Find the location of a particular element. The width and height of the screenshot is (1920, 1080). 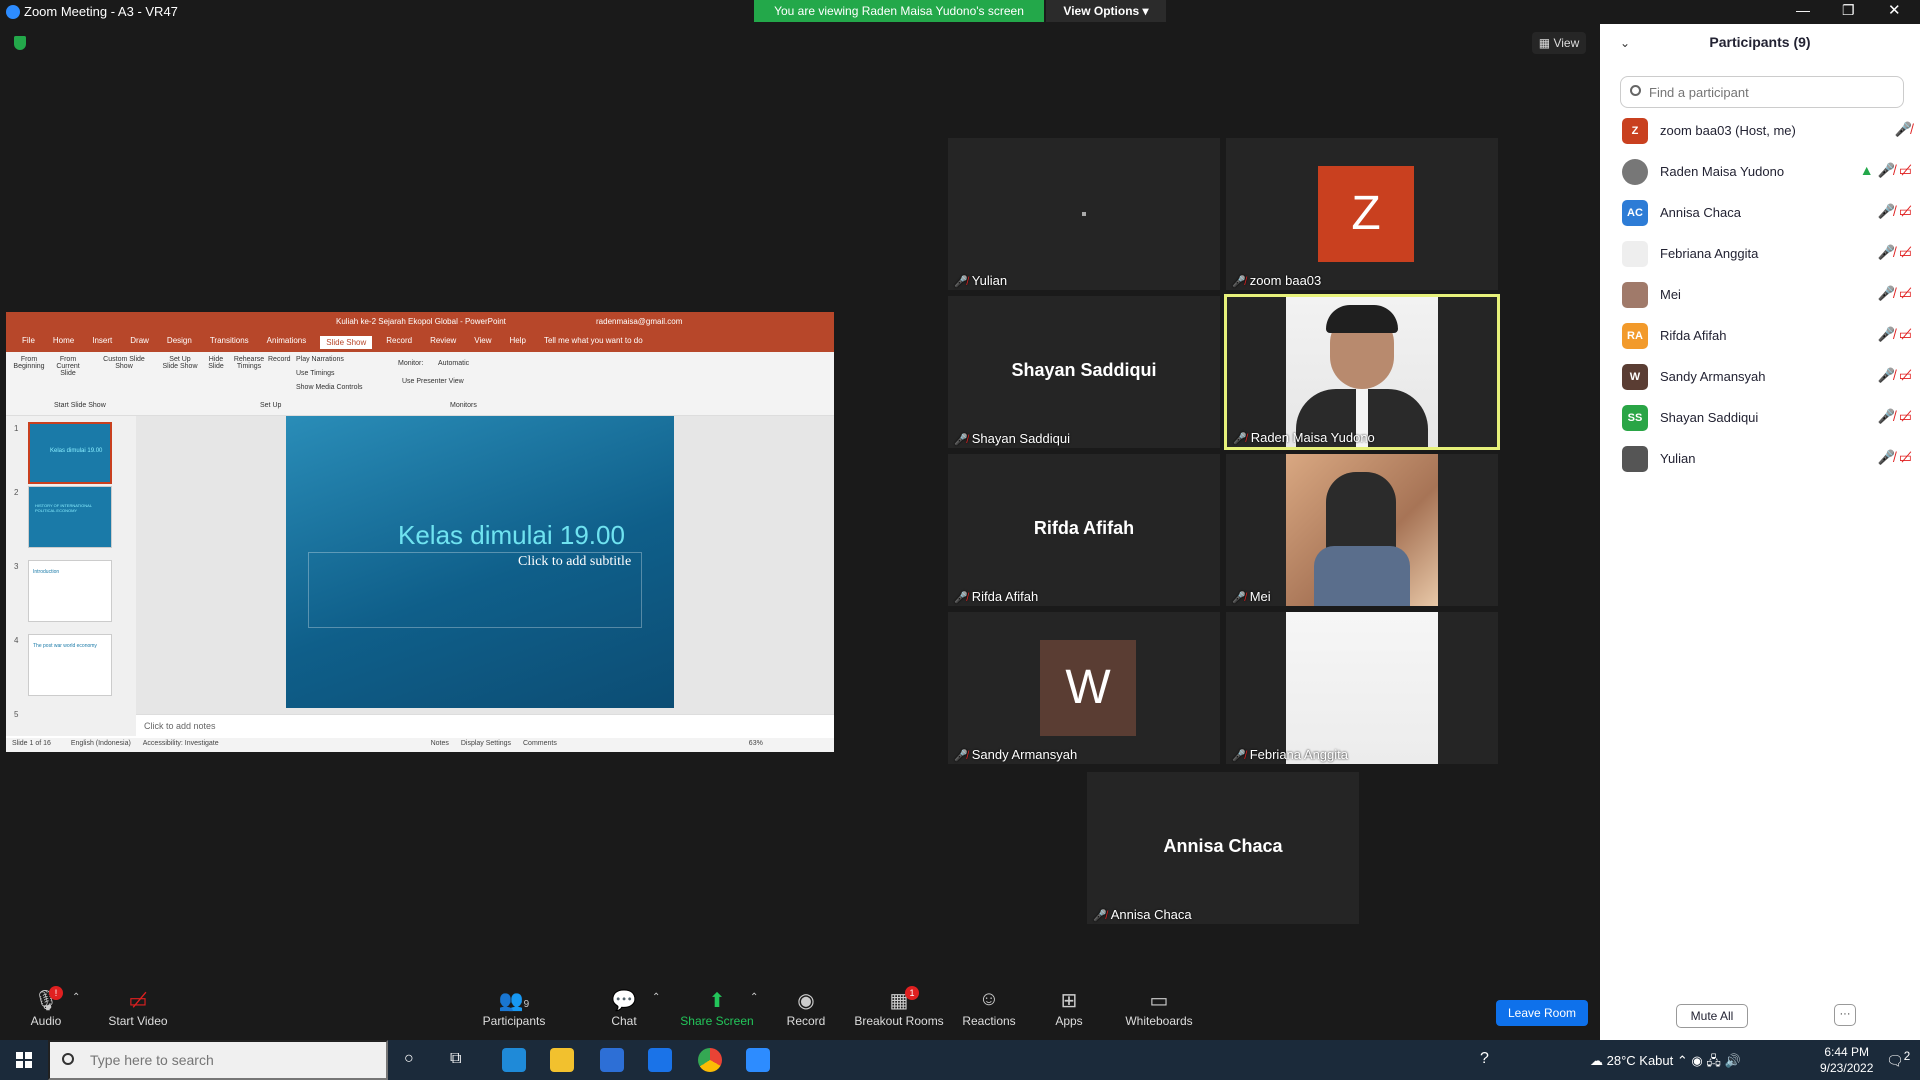

slide-thumb: The post war world economy is located at coordinates (70, 665).